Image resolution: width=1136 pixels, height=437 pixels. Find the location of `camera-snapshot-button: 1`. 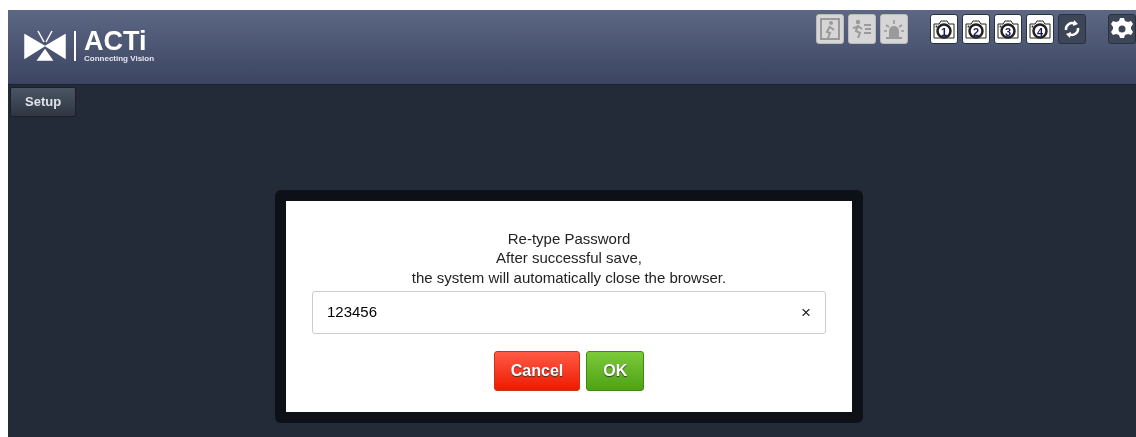

camera-snapshot-button: 1 is located at coordinates (944, 29).